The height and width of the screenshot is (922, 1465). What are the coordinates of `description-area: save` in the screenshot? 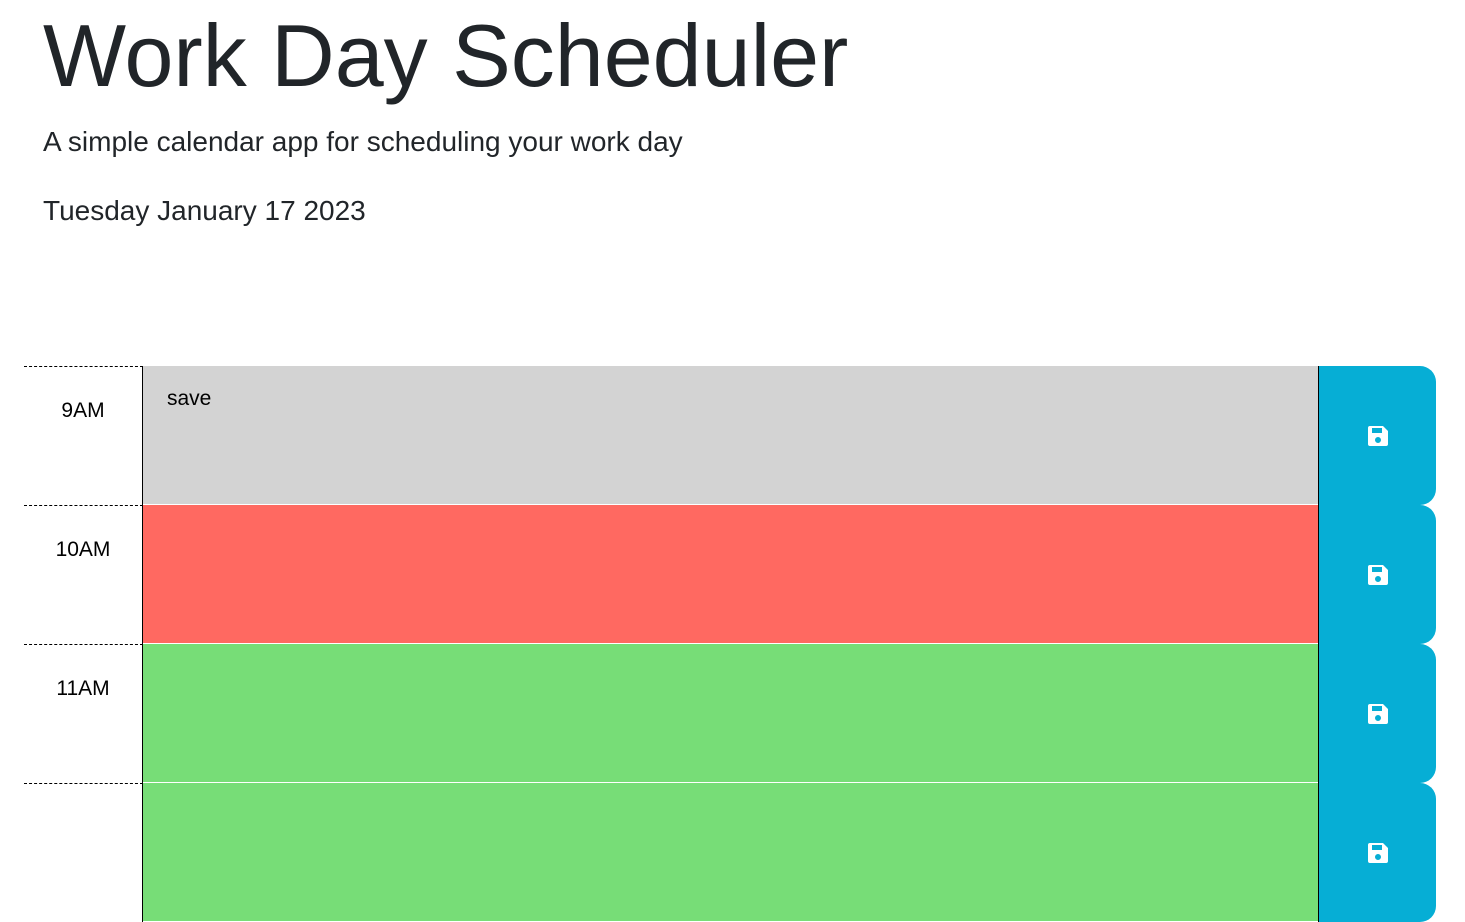 It's located at (730, 435).